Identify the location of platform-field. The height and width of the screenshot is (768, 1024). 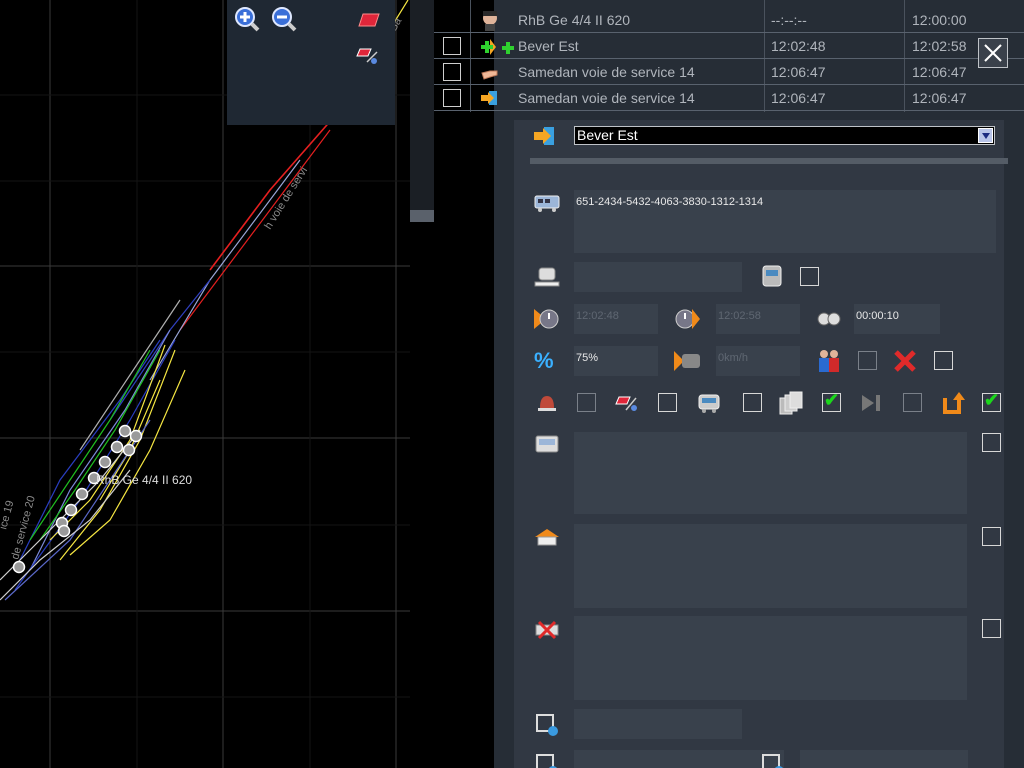
(658, 277).